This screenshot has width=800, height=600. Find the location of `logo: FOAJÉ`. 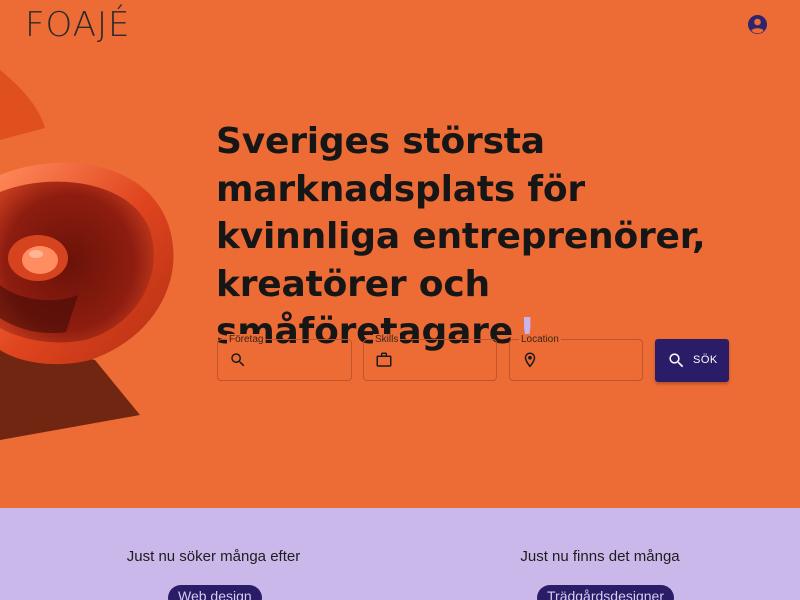

logo: FOAJÉ is located at coordinates (78, 25).